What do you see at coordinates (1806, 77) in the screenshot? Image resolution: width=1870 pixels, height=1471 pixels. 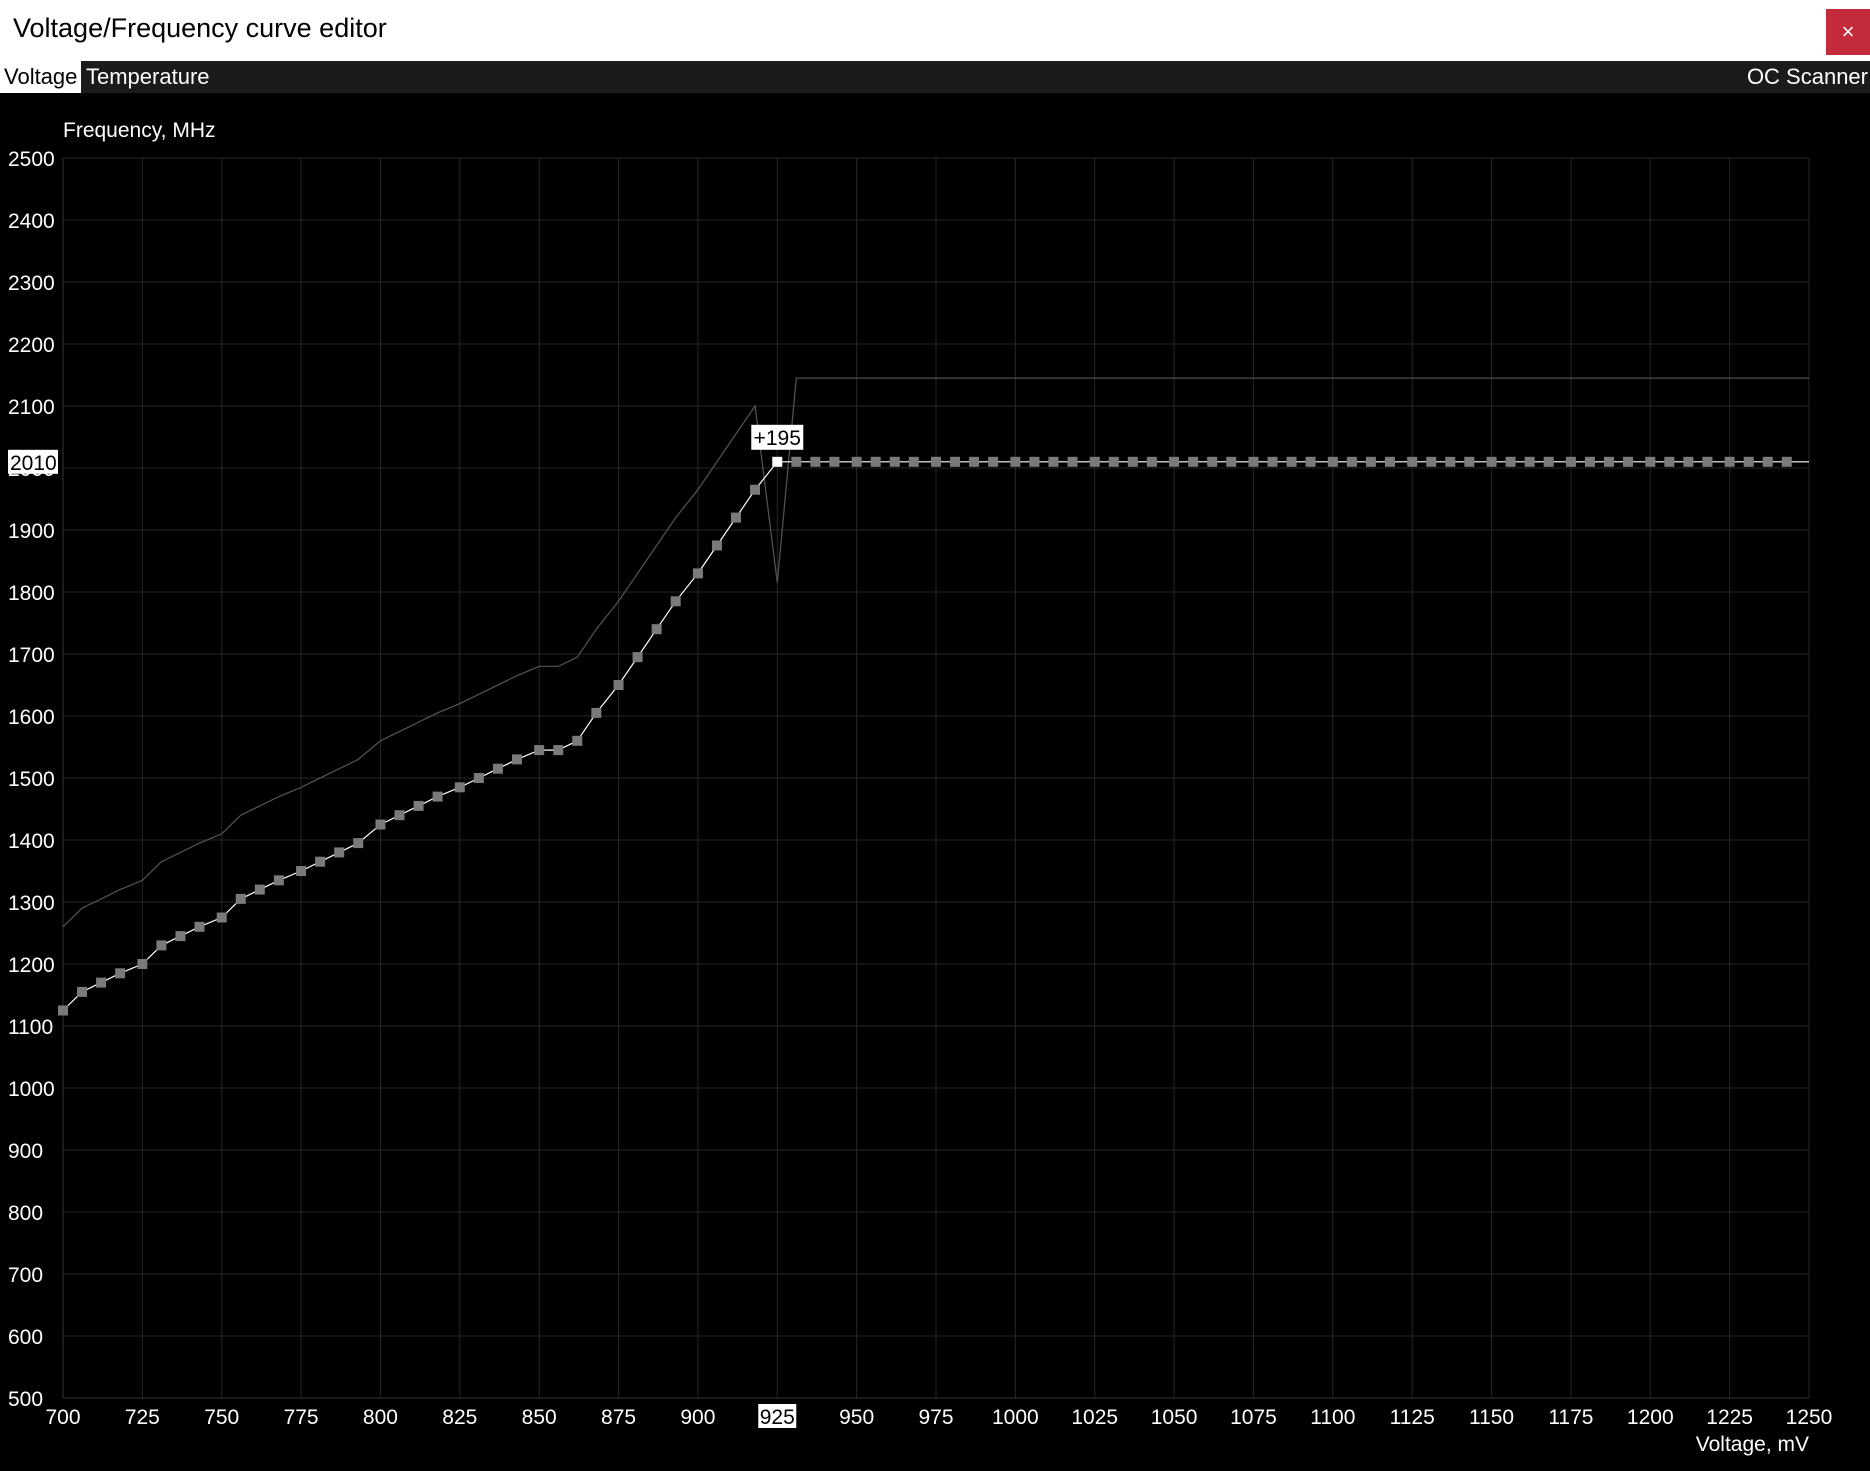 I see `oc-scanner-button: OC Scanner` at bounding box center [1806, 77].